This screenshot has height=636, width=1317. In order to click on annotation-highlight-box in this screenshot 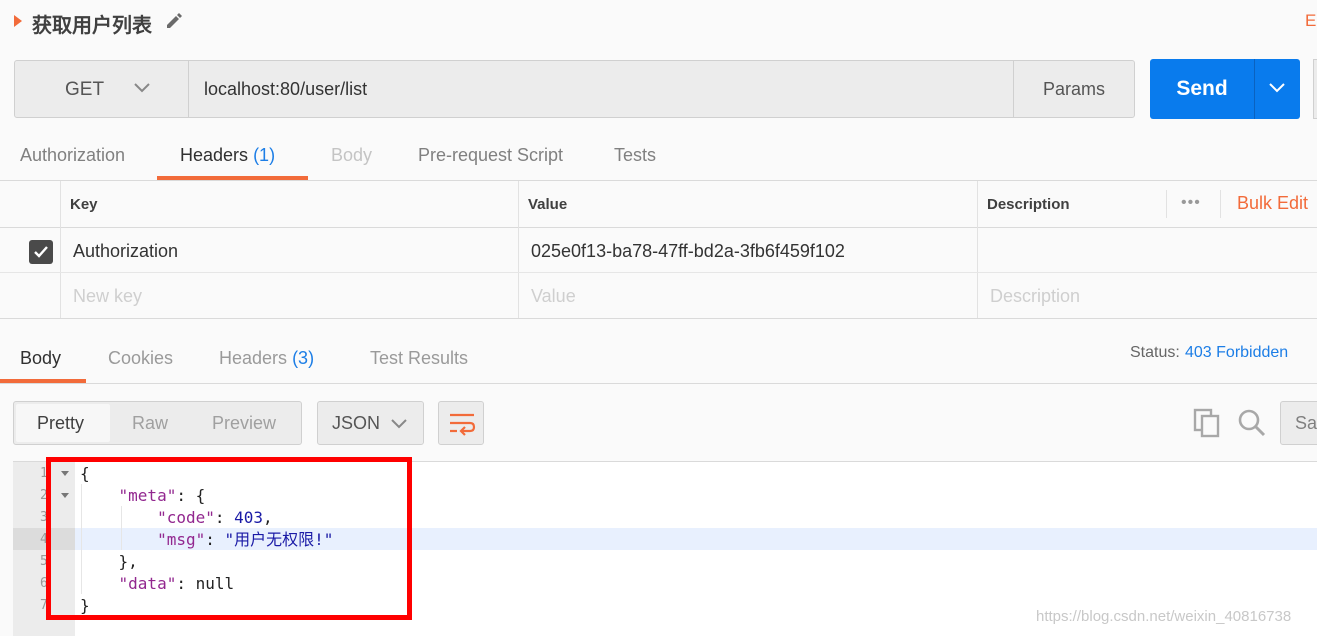, I will do `click(229, 538)`.